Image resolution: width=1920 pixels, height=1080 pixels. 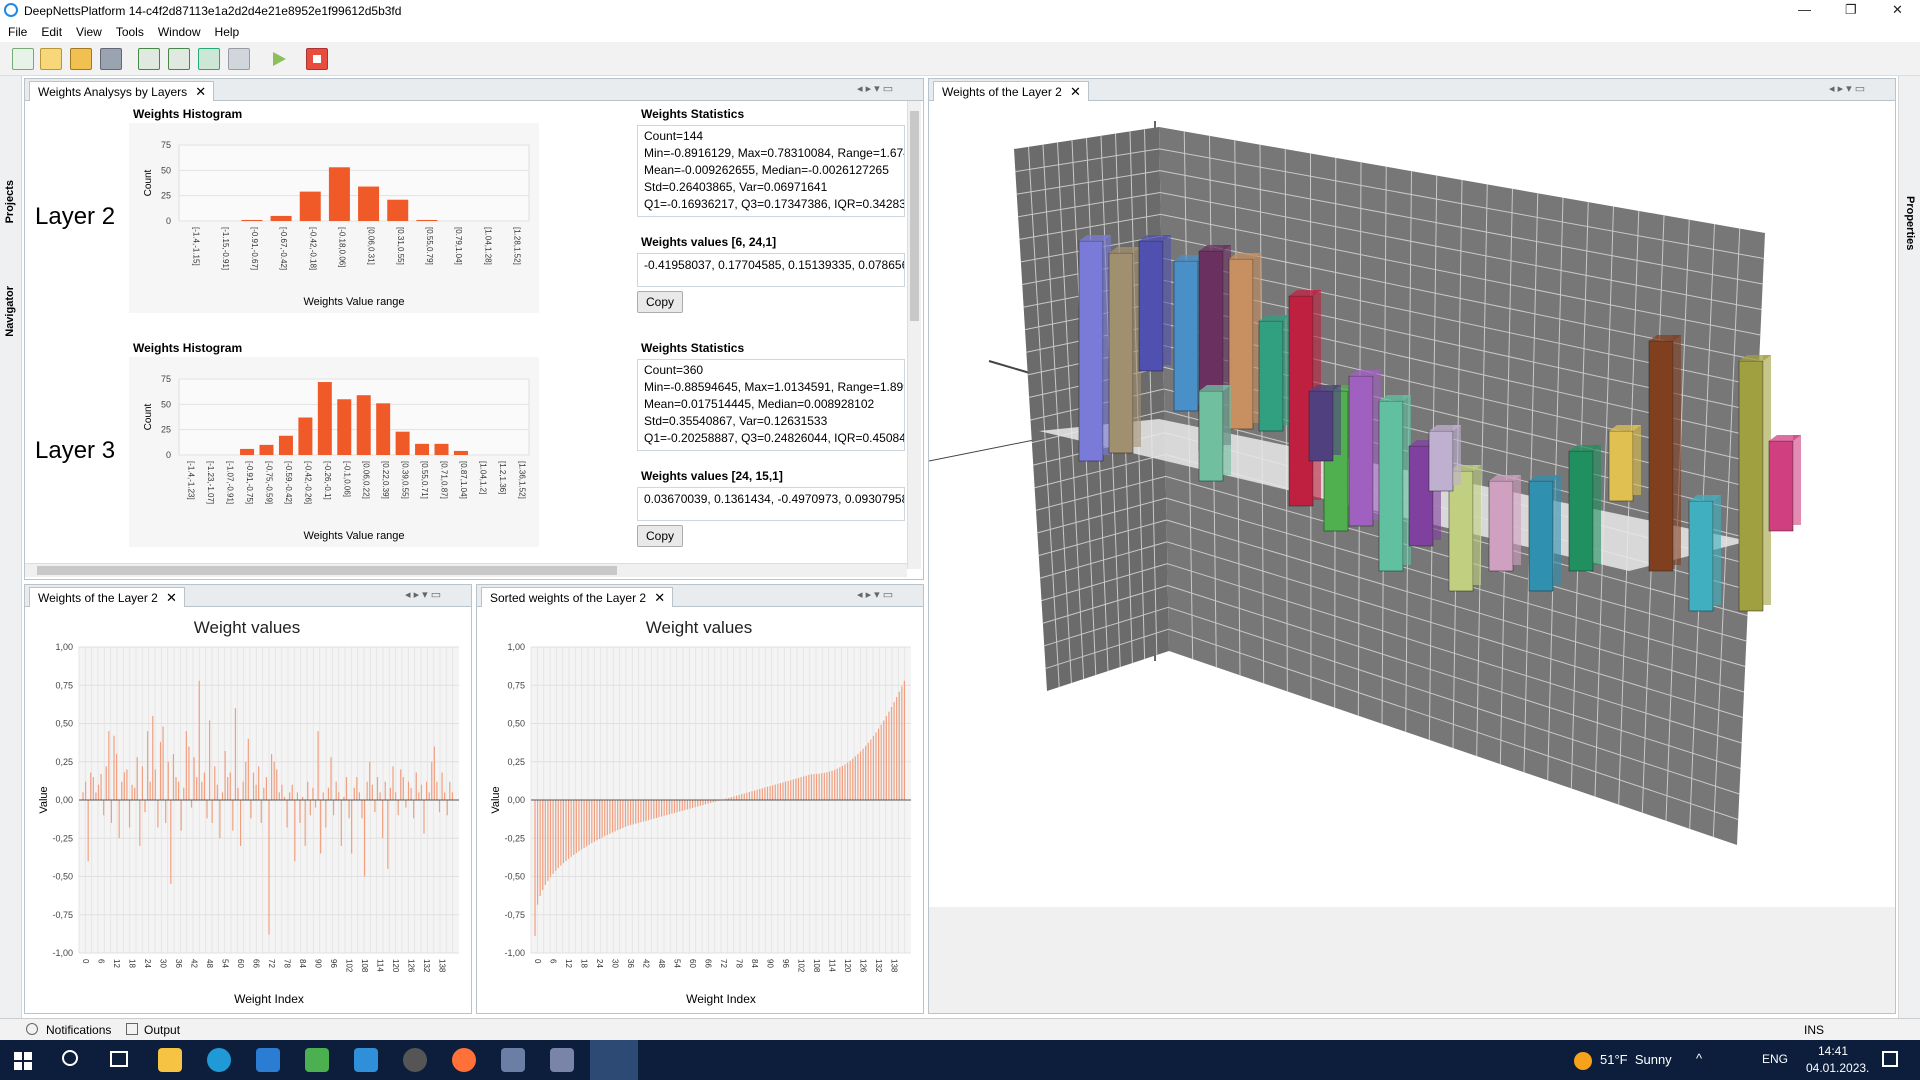 What do you see at coordinates (119, 1059) in the screenshot?
I see `task-view-icon` at bounding box center [119, 1059].